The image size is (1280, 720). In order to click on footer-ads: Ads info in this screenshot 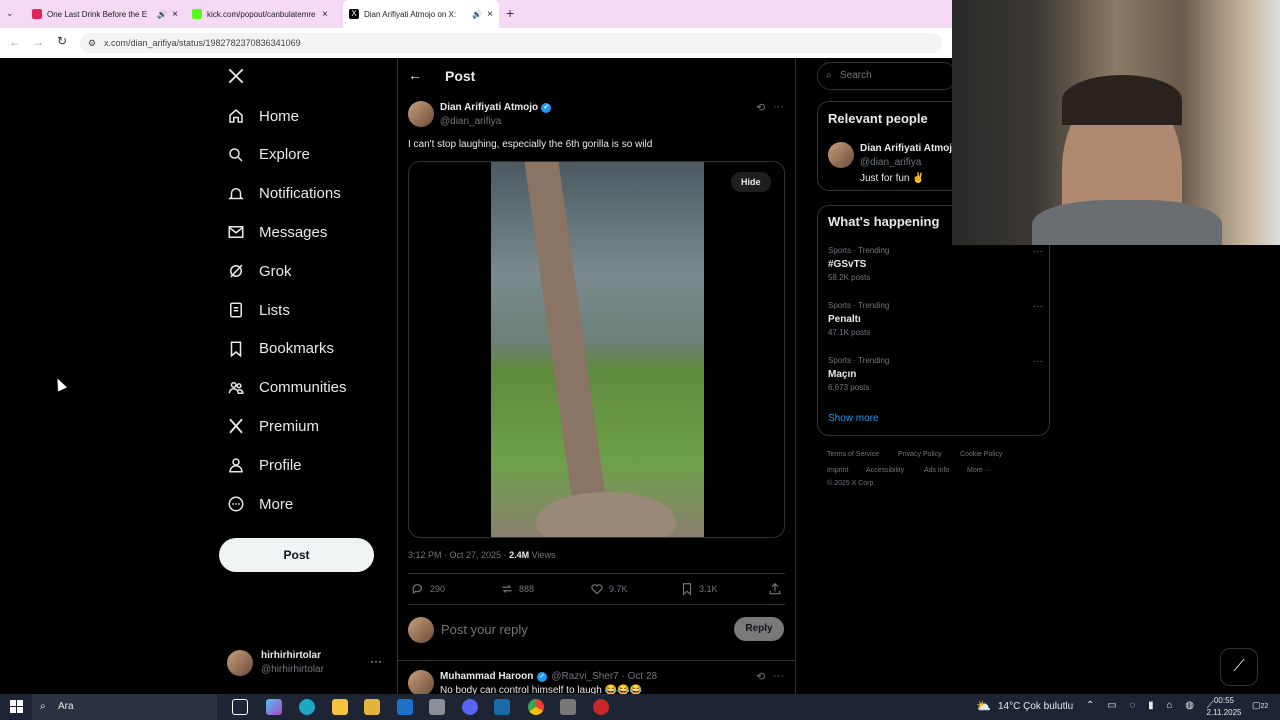, I will do `click(936, 470)`.